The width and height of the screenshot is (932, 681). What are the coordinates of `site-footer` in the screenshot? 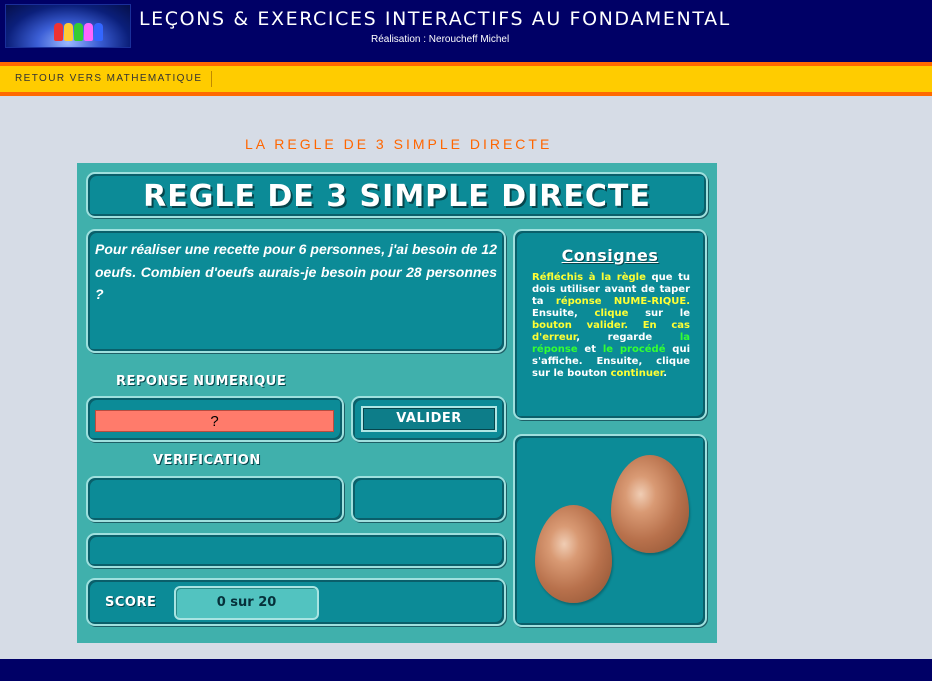 It's located at (466, 670).